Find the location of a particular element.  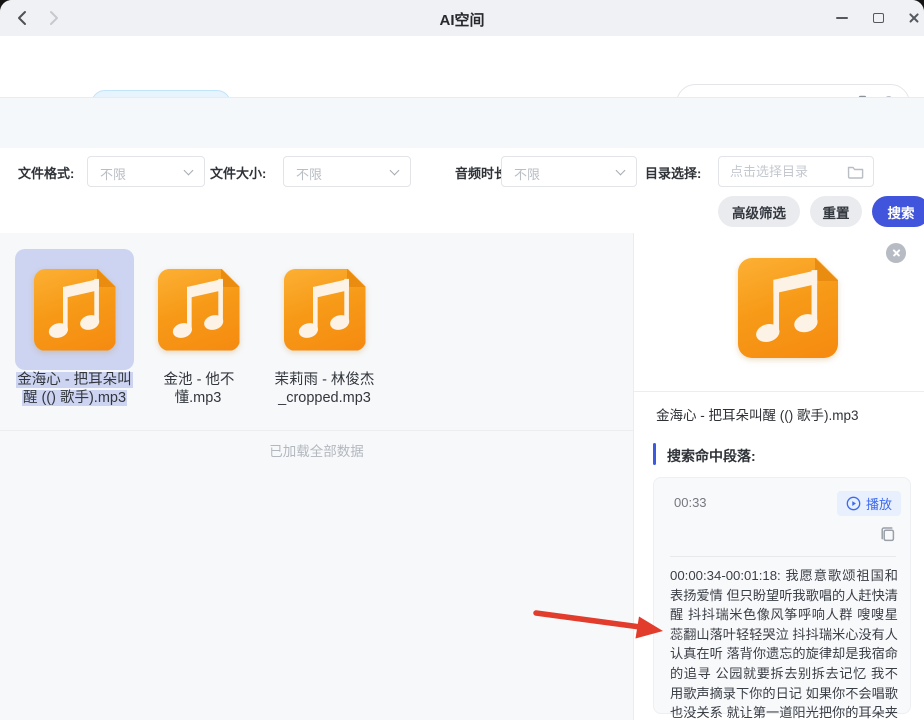

play-button: 播放 is located at coordinates (868, 503).